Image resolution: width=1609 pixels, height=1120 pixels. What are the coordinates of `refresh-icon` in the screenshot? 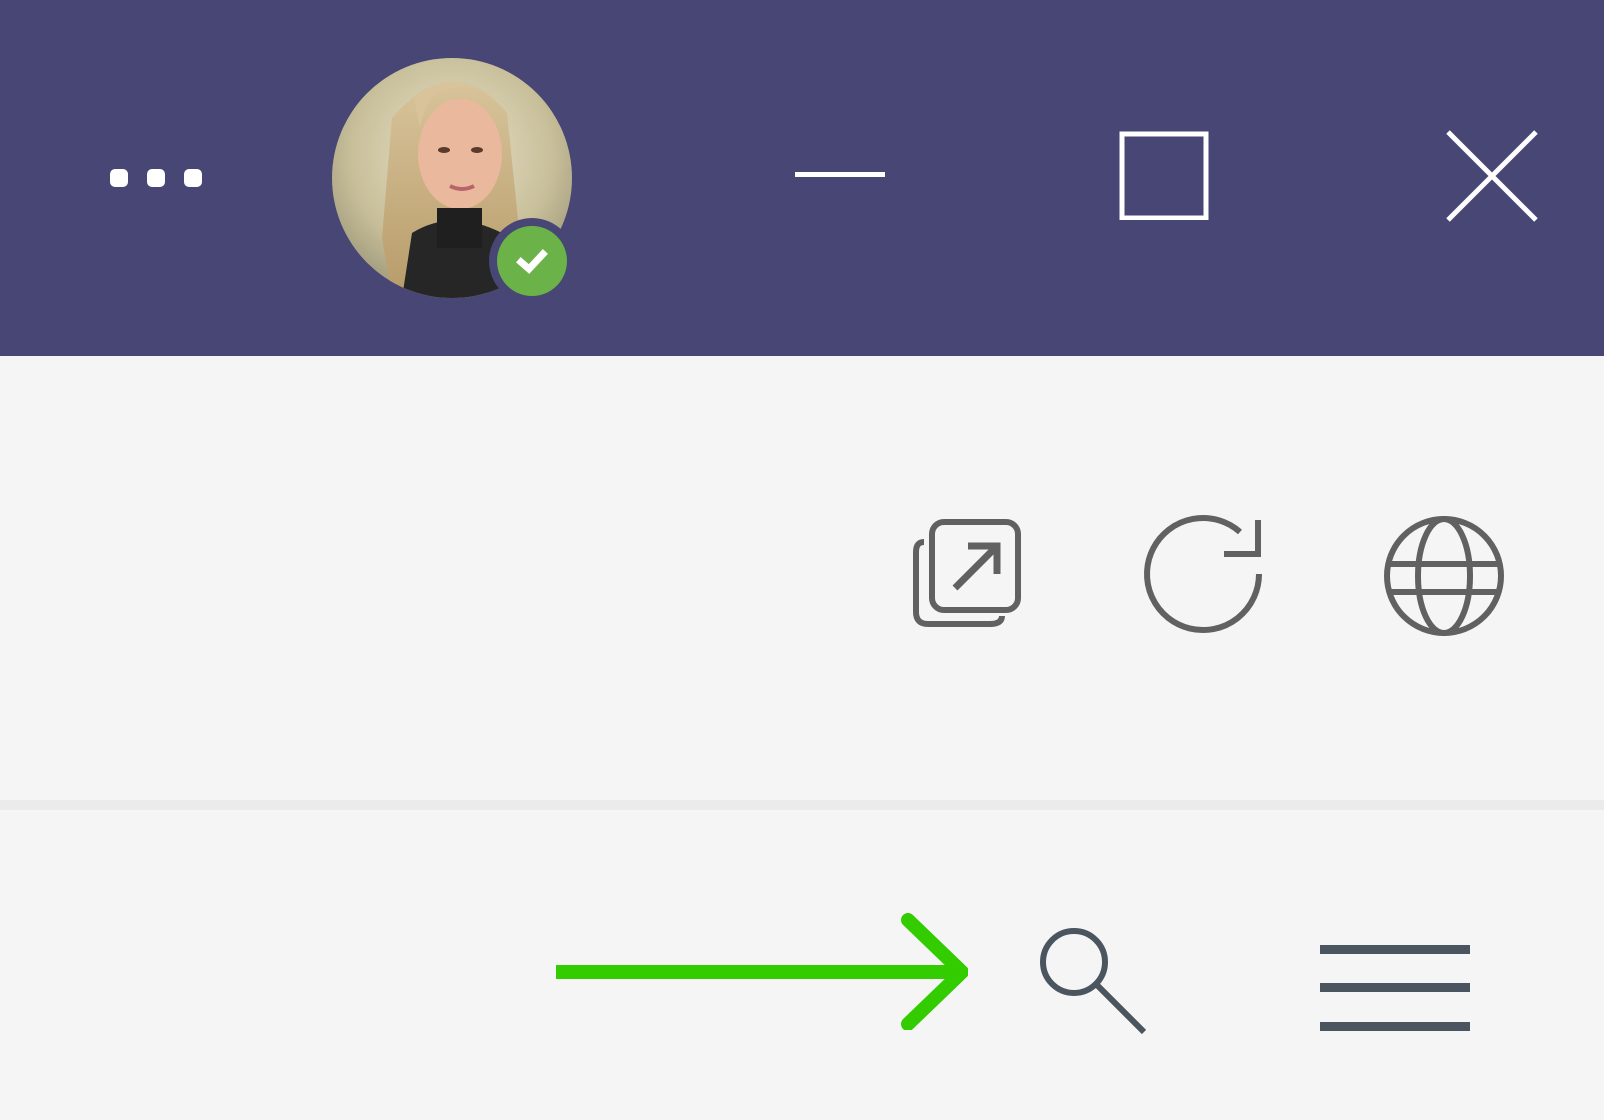 It's located at (1203, 574).